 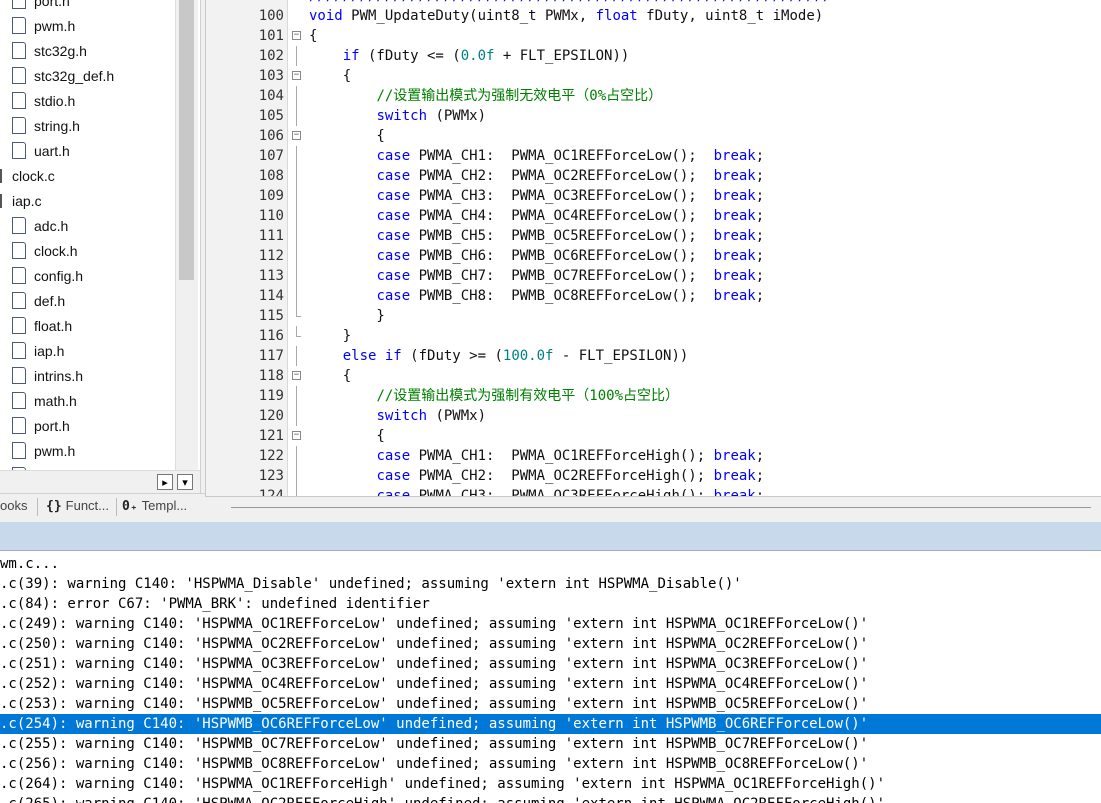 I want to click on tab-books: ooks, so click(x=13, y=505).